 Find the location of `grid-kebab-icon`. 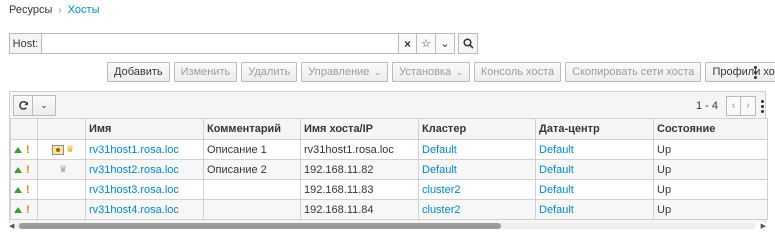

grid-kebab-icon is located at coordinates (762, 106).